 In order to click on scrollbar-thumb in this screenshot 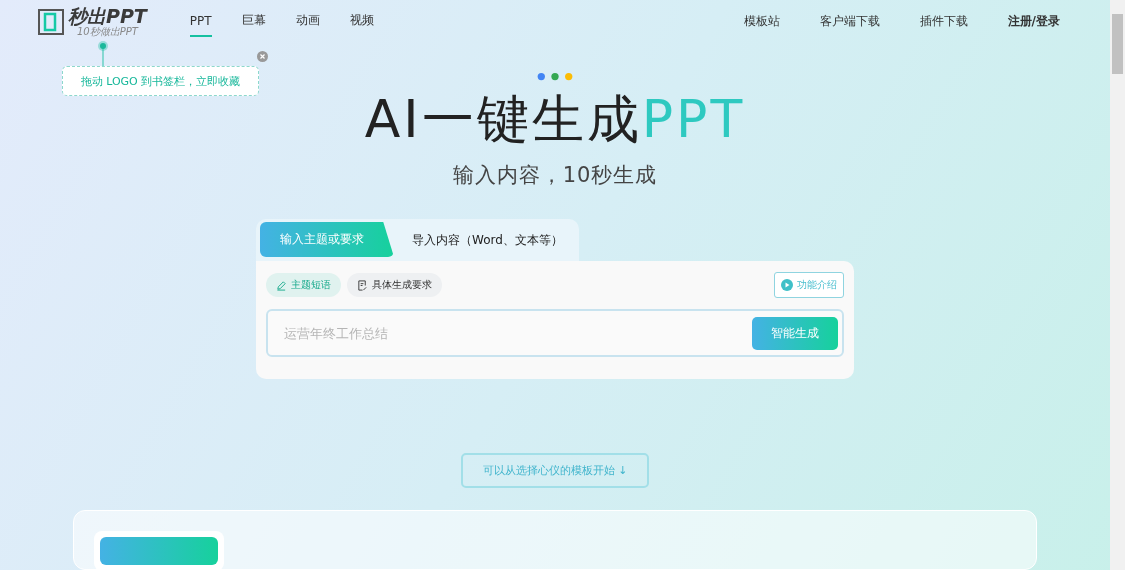, I will do `click(1117, 44)`.